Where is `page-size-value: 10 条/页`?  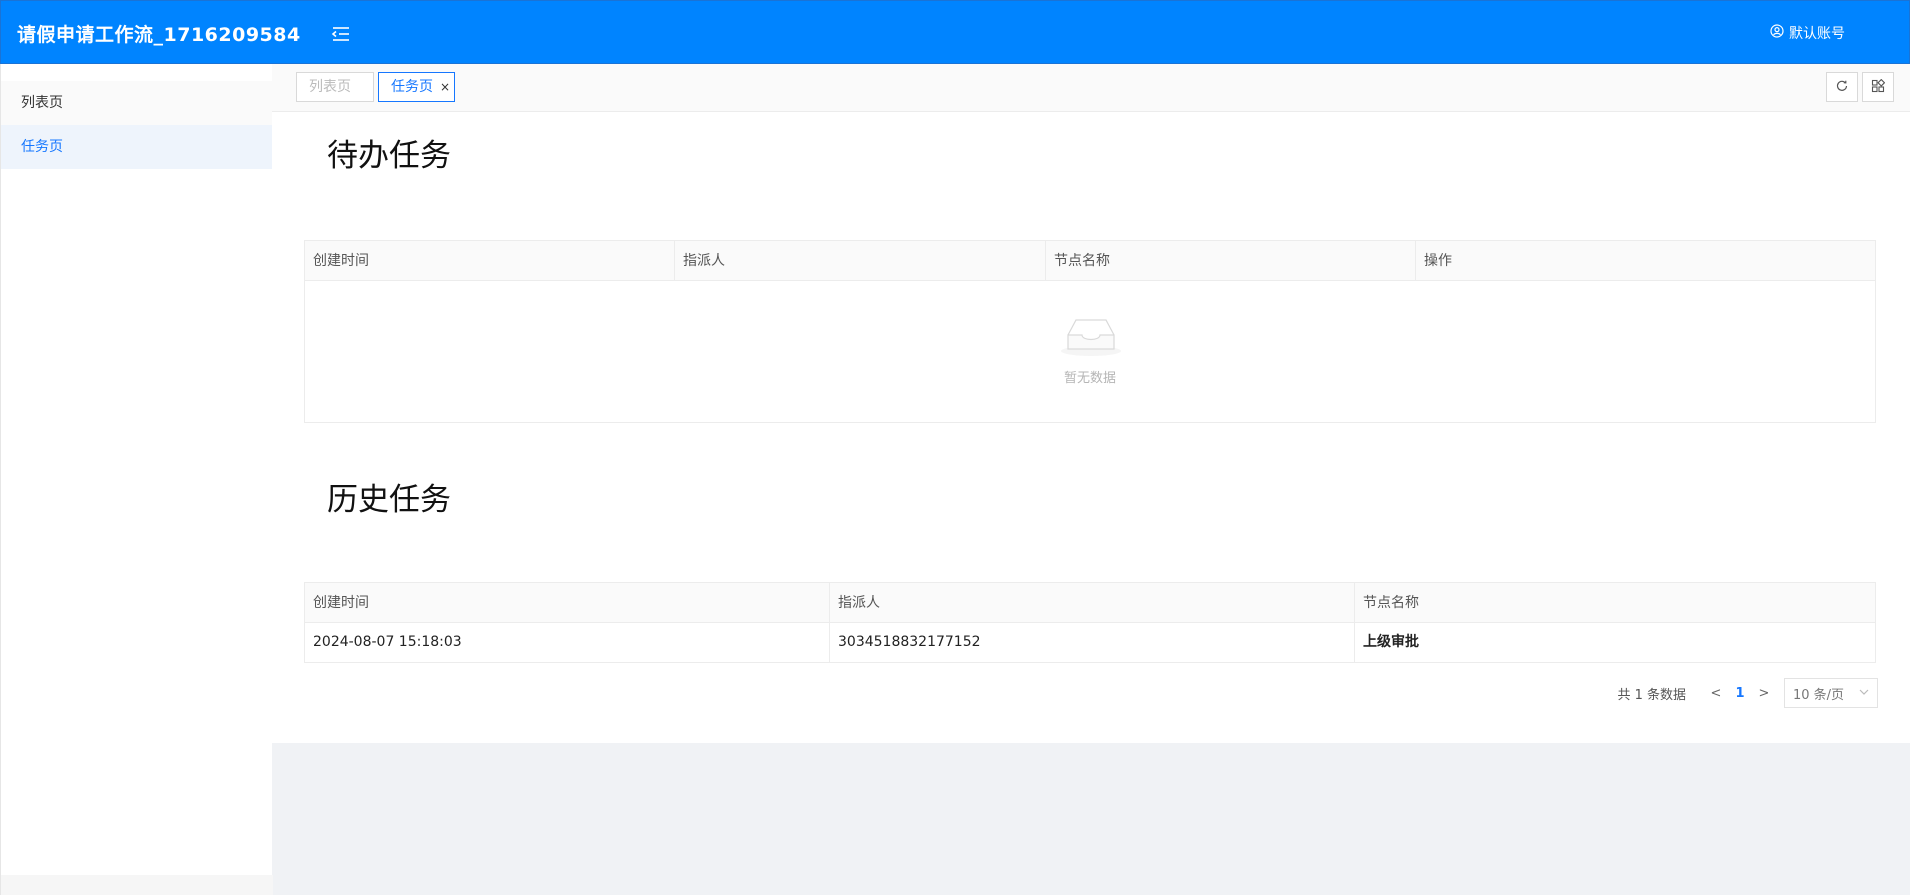
page-size-value: 10 条/页 is located at coordinates (1819, 695).